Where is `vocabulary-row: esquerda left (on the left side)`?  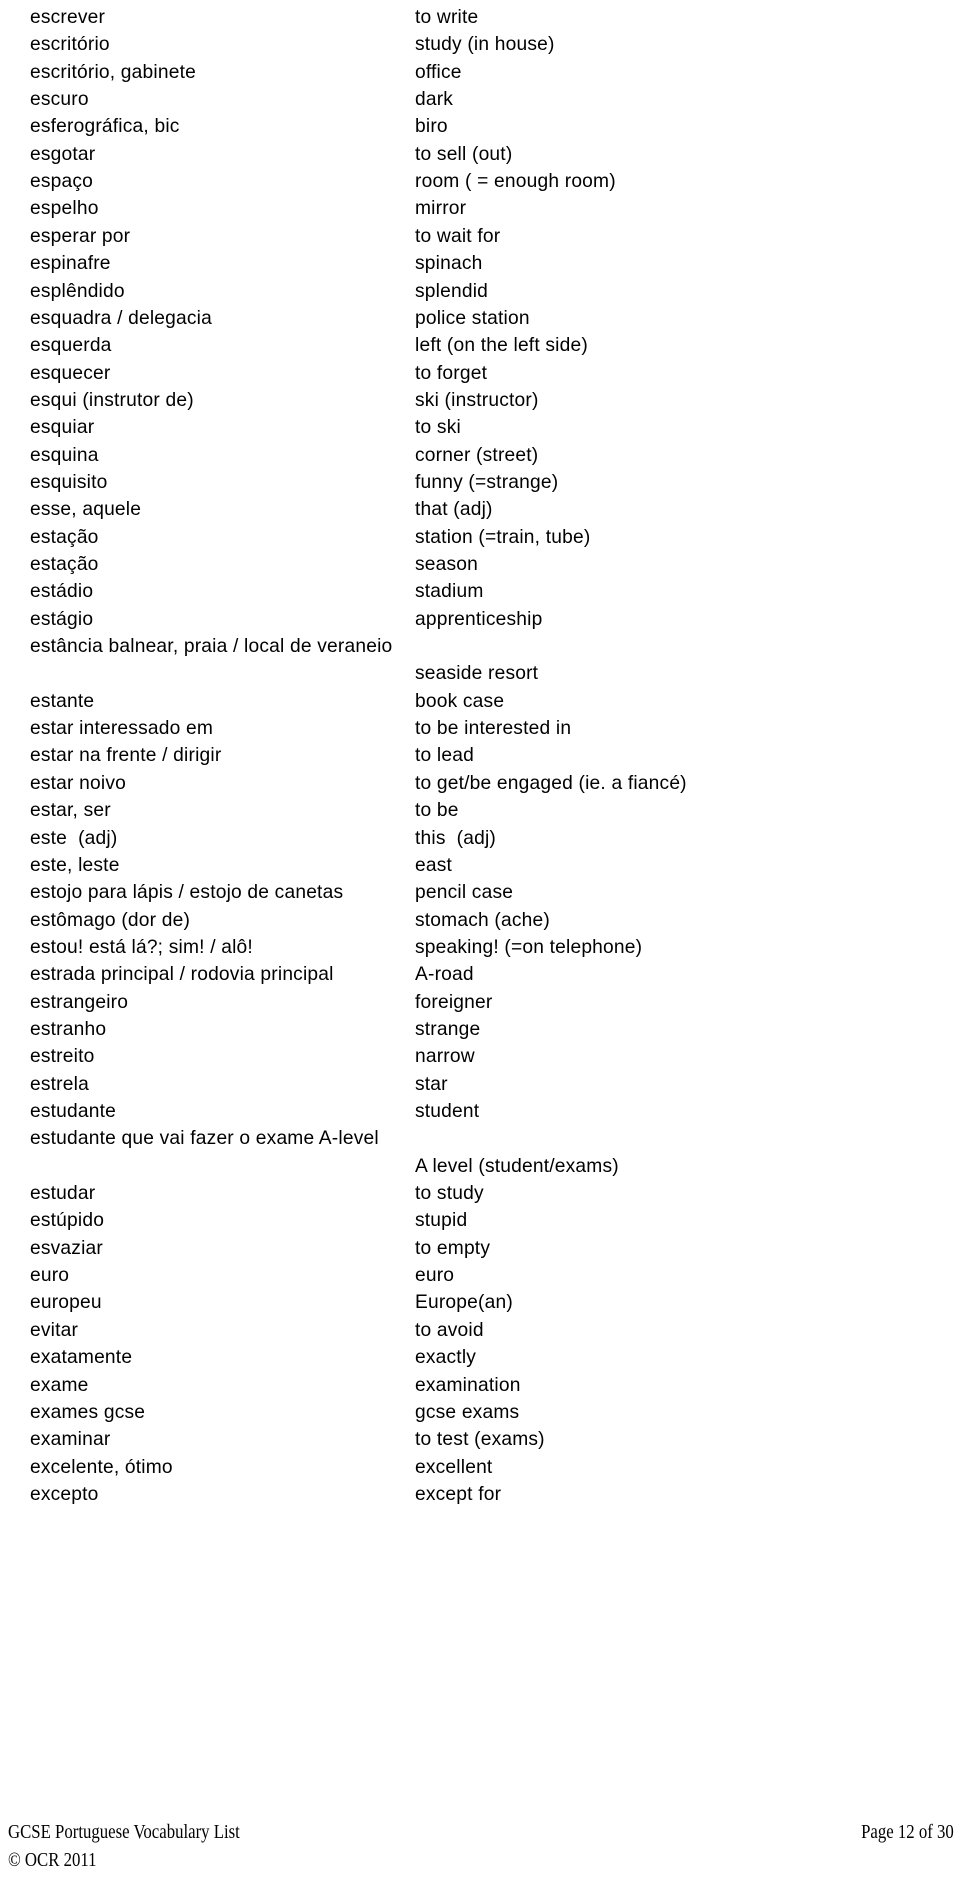
vocabulary-row: esquerda left (on the left side) is located at coordinates (480, 345).